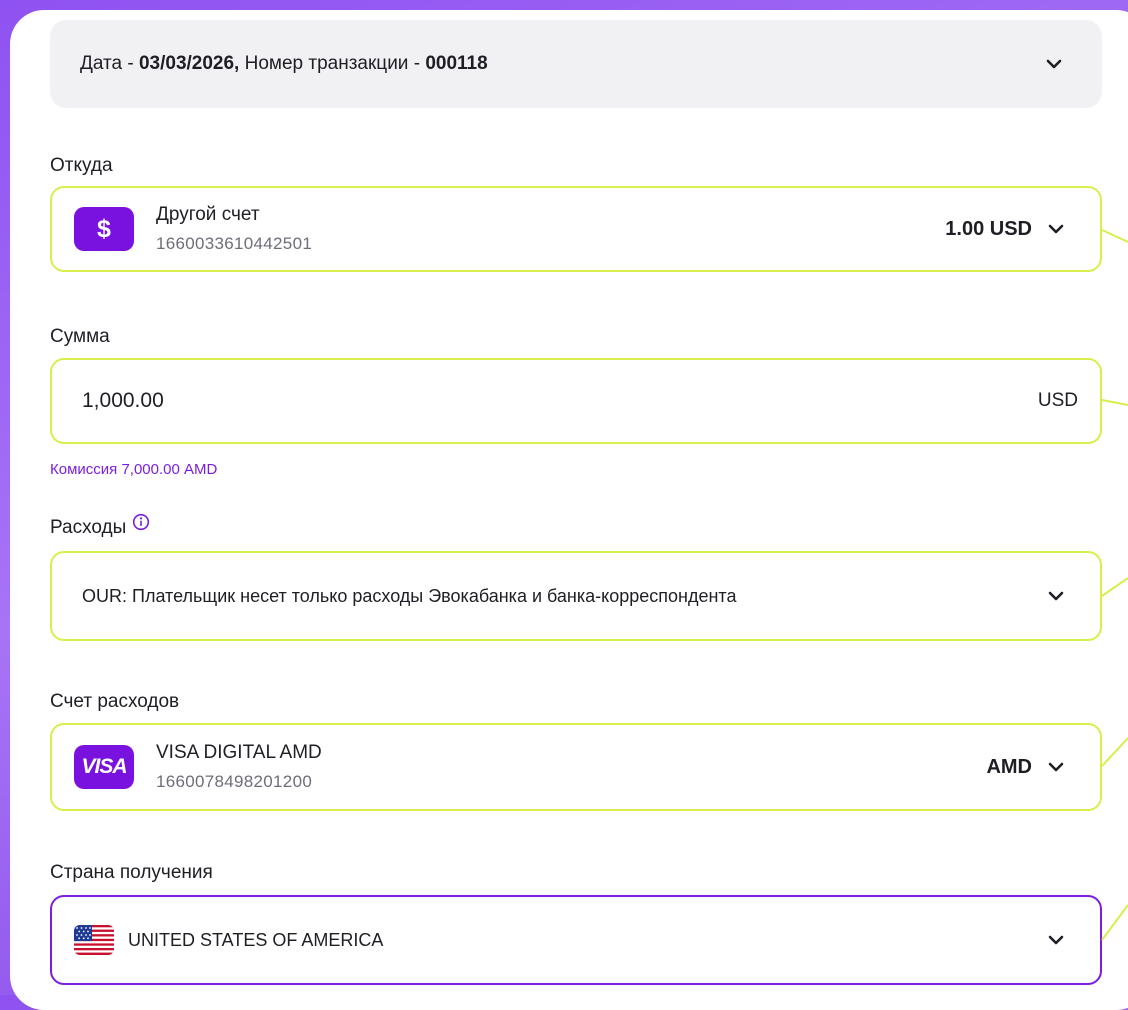 This screenshot has height=1010, width=1128. I want to click on transaction-number-value: 000118, so click(456, 63).